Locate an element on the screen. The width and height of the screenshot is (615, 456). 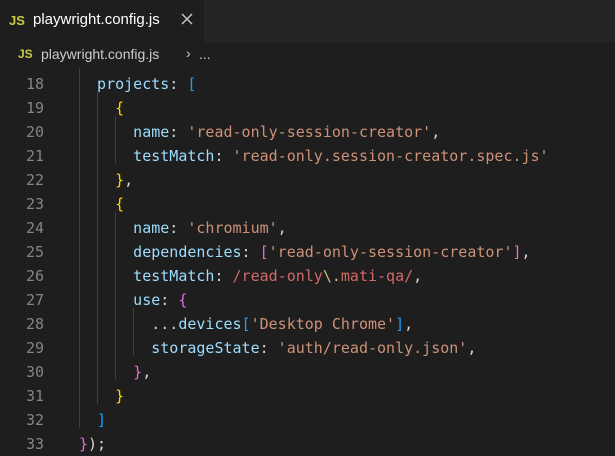
code-token: /read-only is located at coordinates (277, 276).